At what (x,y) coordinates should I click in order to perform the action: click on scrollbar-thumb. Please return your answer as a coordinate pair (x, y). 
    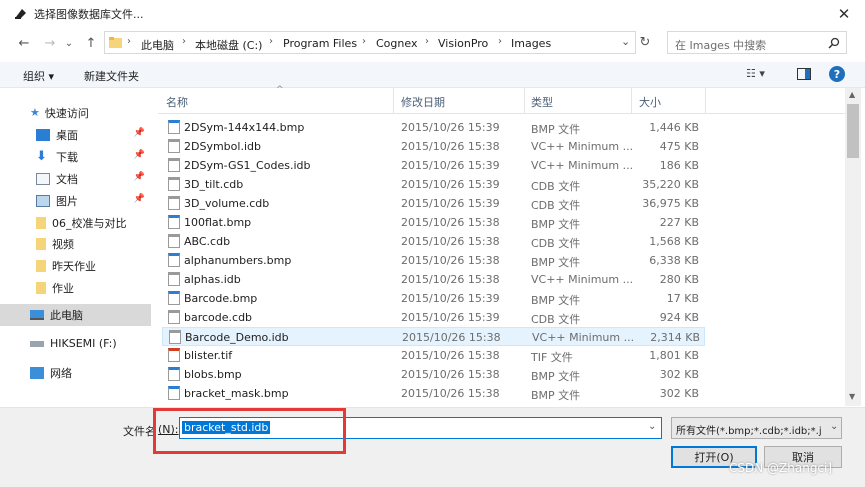
    Looking at the image, I should click on (853, 131).